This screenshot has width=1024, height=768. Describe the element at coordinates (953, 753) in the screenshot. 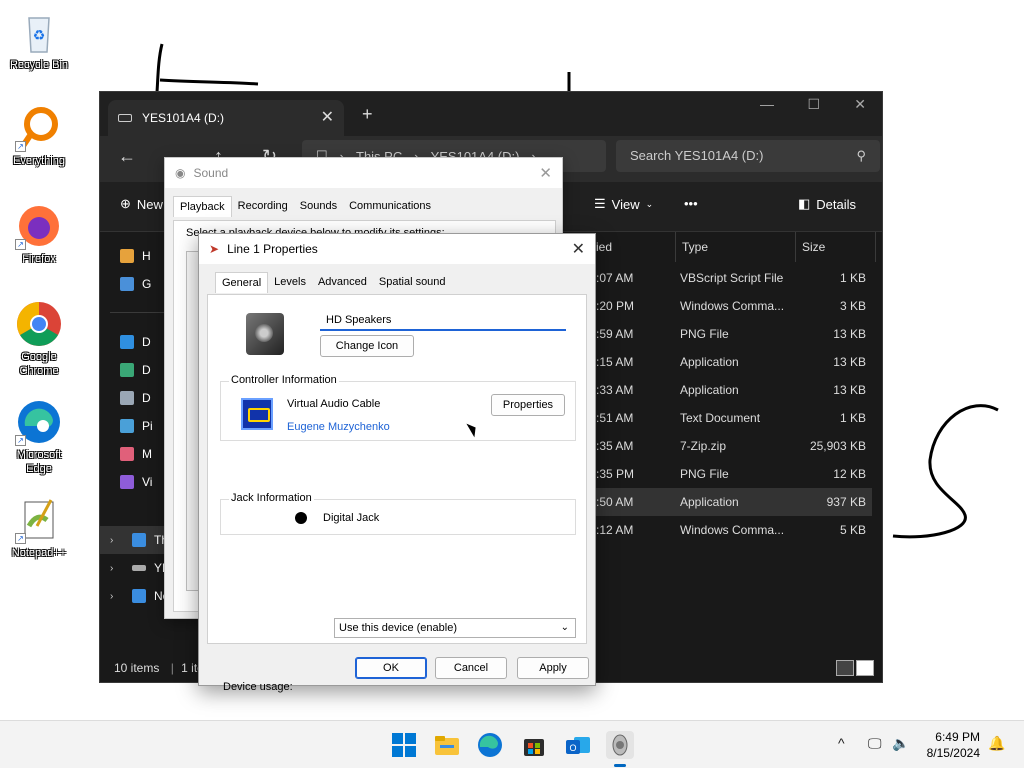

I see `clock-date: 8/15/2024` at that location.